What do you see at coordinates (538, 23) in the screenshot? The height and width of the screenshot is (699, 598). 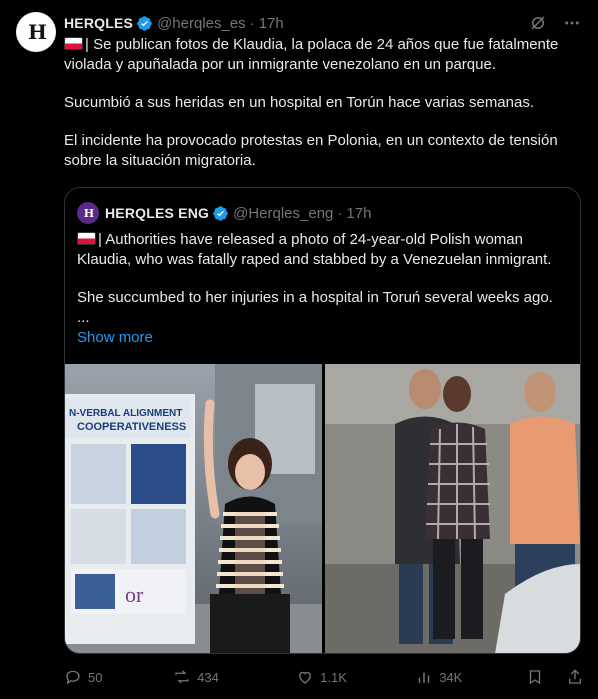 I see `grok-icon` at bounding box center [538, 23].